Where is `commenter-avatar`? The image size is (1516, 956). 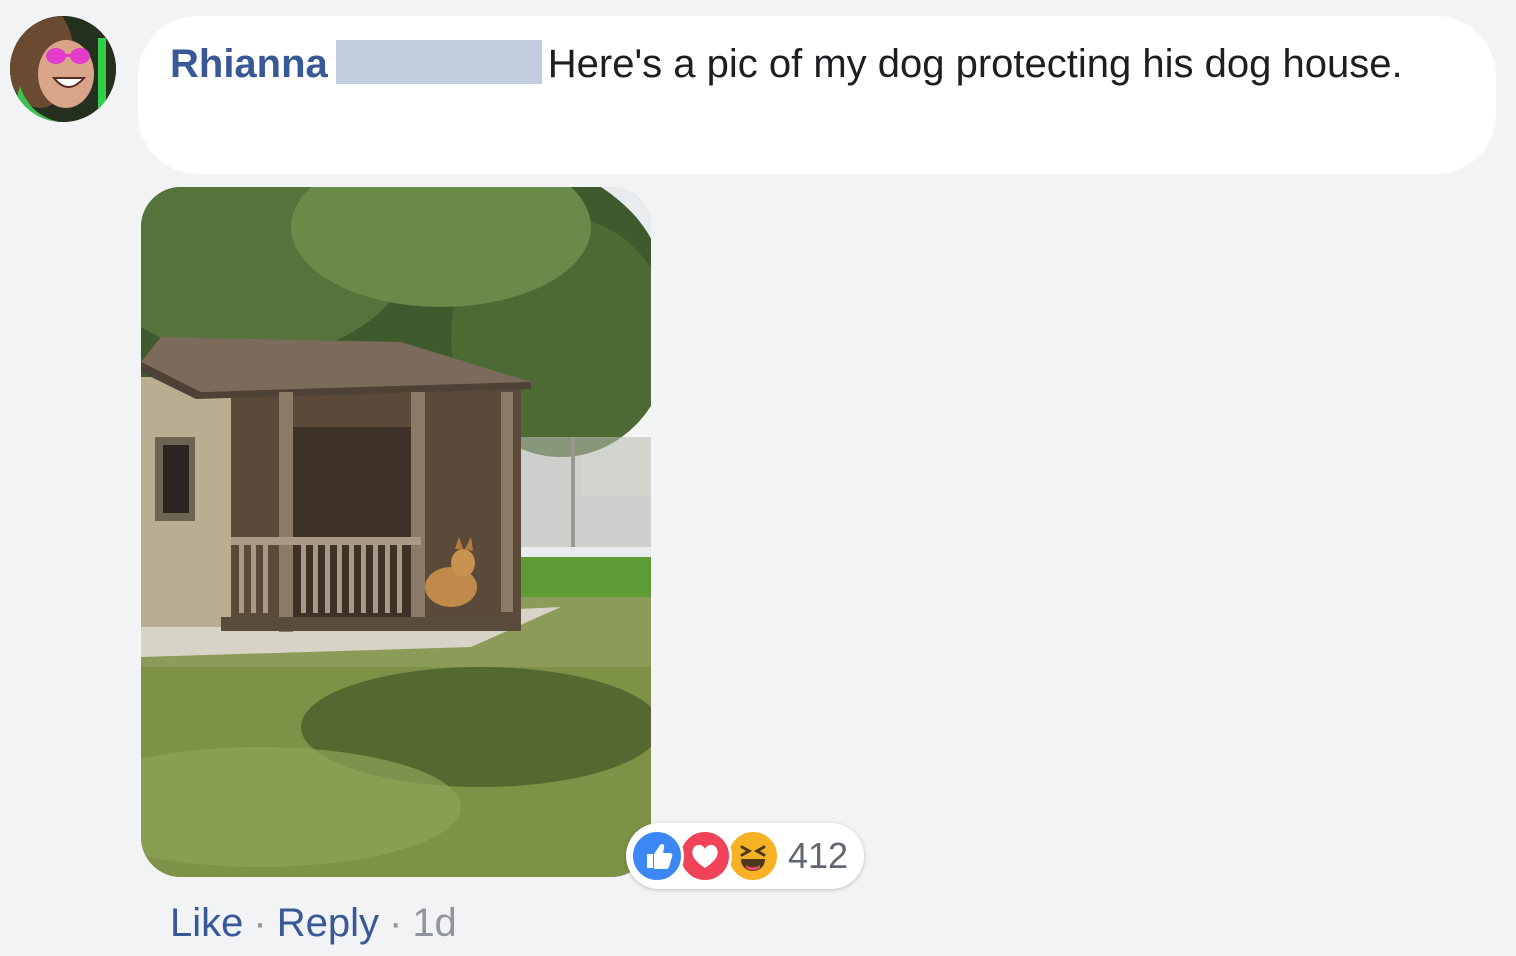 commenter-avatar is located at coordinates (63, 69).